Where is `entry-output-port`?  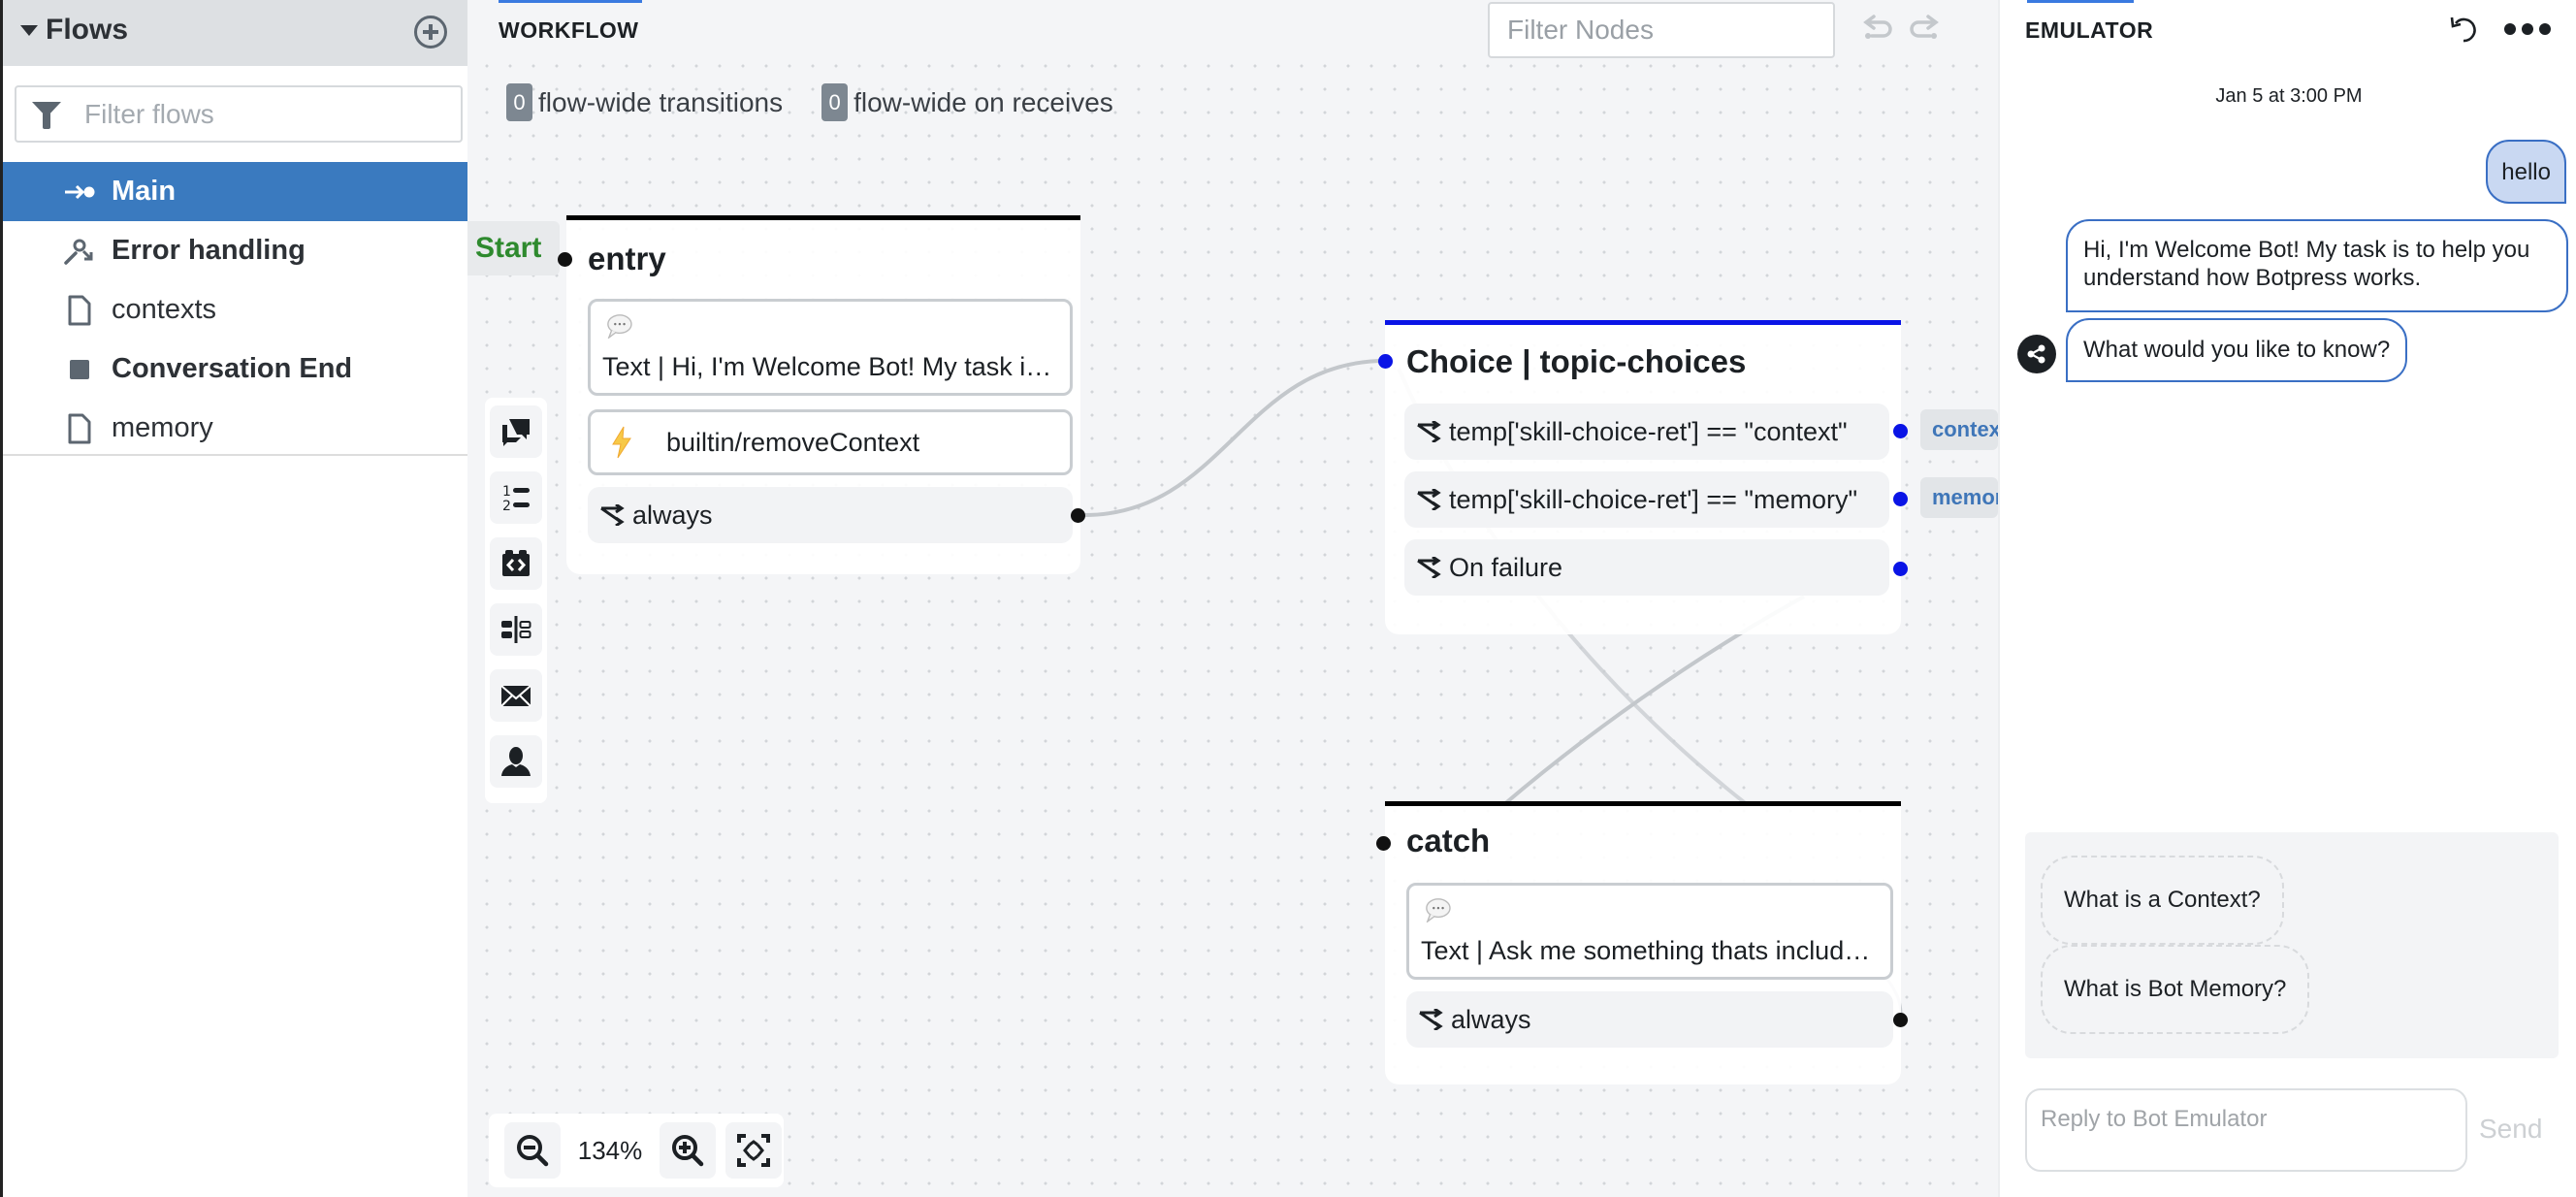
entry-output-port is located at coordinates (1078, 515).